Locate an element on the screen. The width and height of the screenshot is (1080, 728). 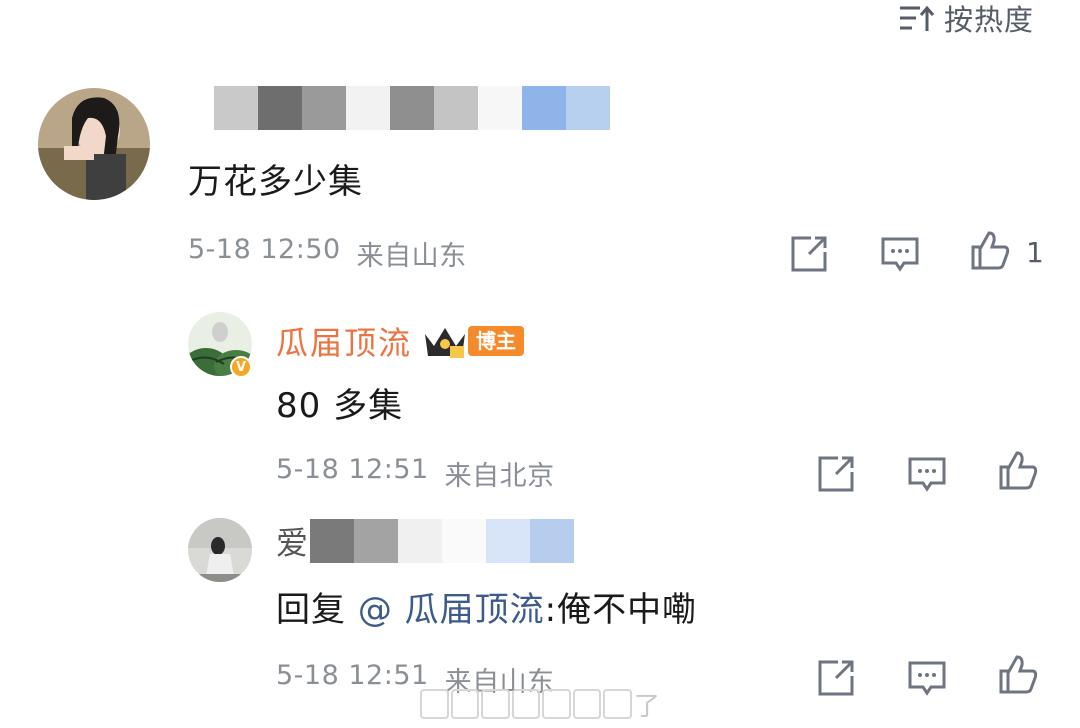
sort-label: 按热度 is located at coordinates (989, 20).